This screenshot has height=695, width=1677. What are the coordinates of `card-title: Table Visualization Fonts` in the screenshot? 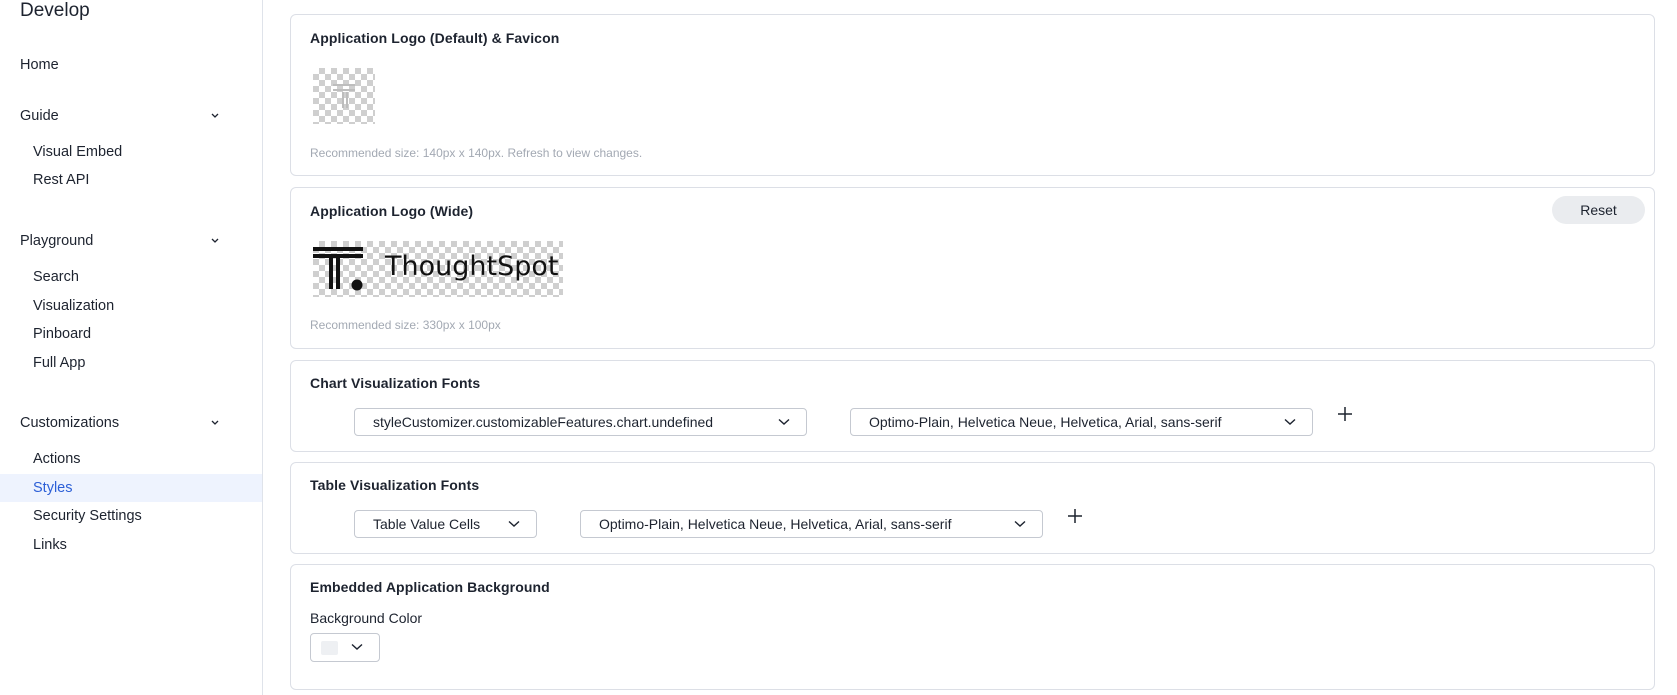 It's located at (395, 485).